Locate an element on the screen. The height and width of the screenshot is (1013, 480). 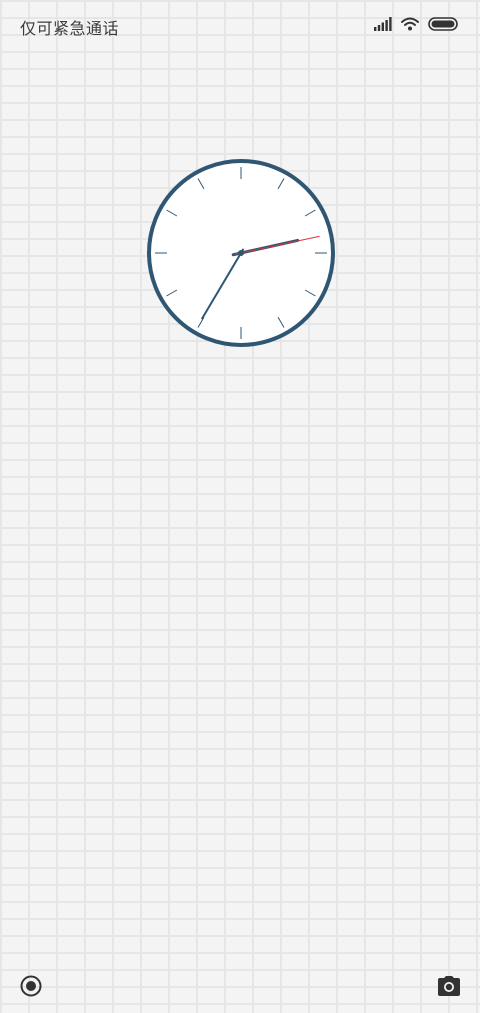
camera-icon is located at coordinates (449, 986).